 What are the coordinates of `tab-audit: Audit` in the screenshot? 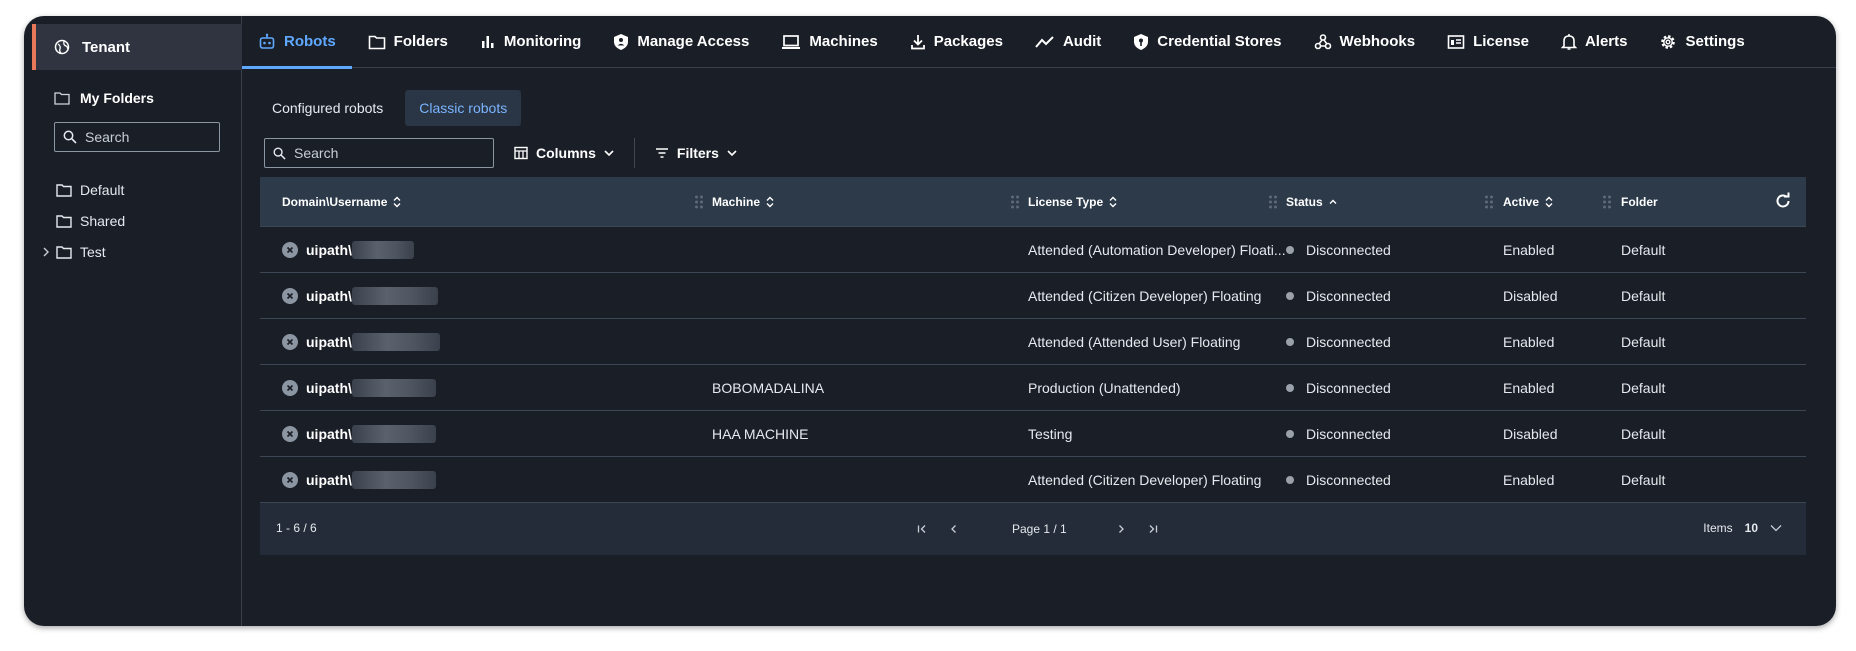 It's located at (1068, 42).